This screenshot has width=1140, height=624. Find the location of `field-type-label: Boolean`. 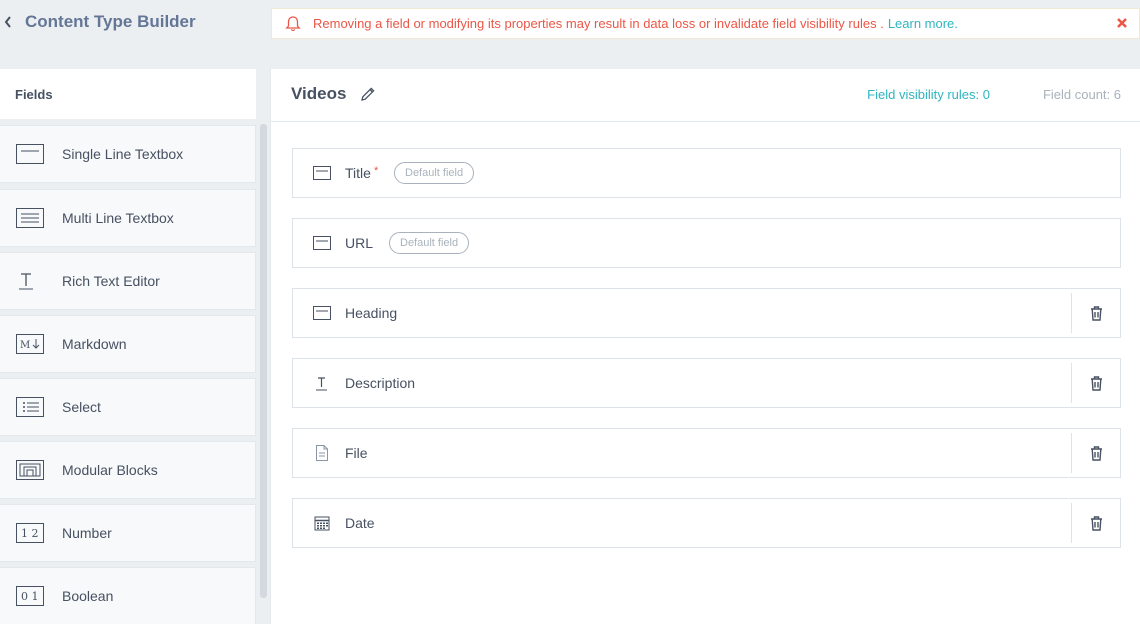

field-type-label: Boolean is located at coordinates (88, 596).